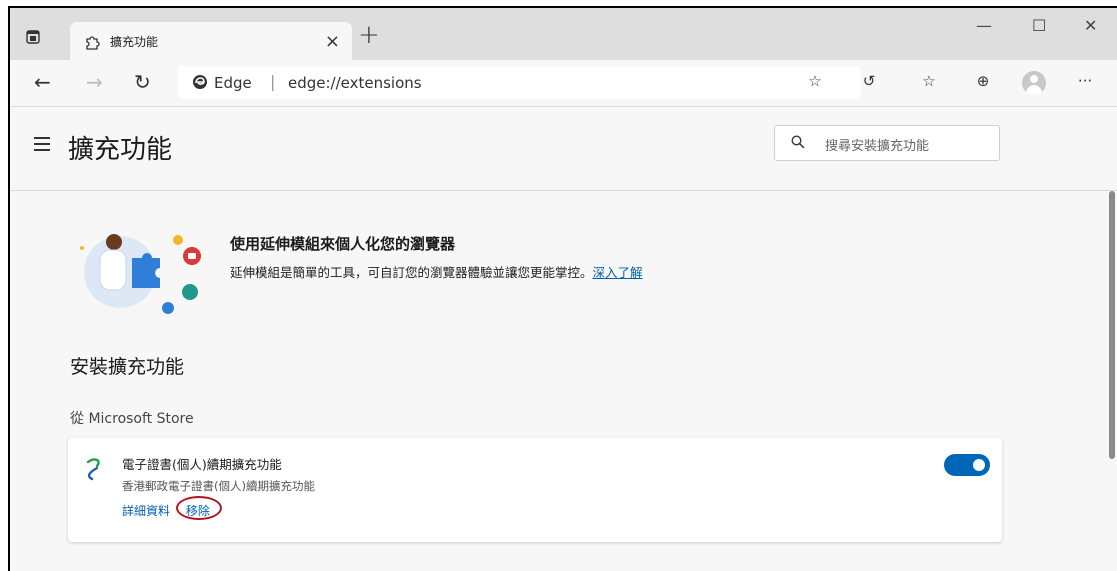 This screenshot has width=1117, height=571. I want to click on site-name: Edge, so click(233, 83).